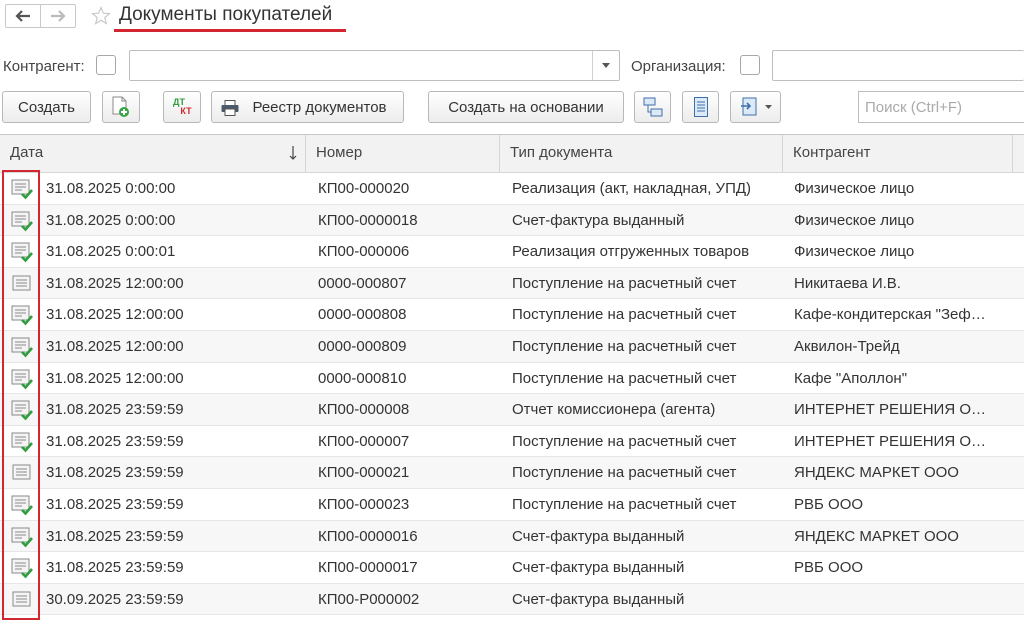 This screenshot has height=622, width=1024. What do you see at coordinates (364, 410) in the screenshot?
I see `cell-number: КП00-000008` at bounding box center [364, 410].